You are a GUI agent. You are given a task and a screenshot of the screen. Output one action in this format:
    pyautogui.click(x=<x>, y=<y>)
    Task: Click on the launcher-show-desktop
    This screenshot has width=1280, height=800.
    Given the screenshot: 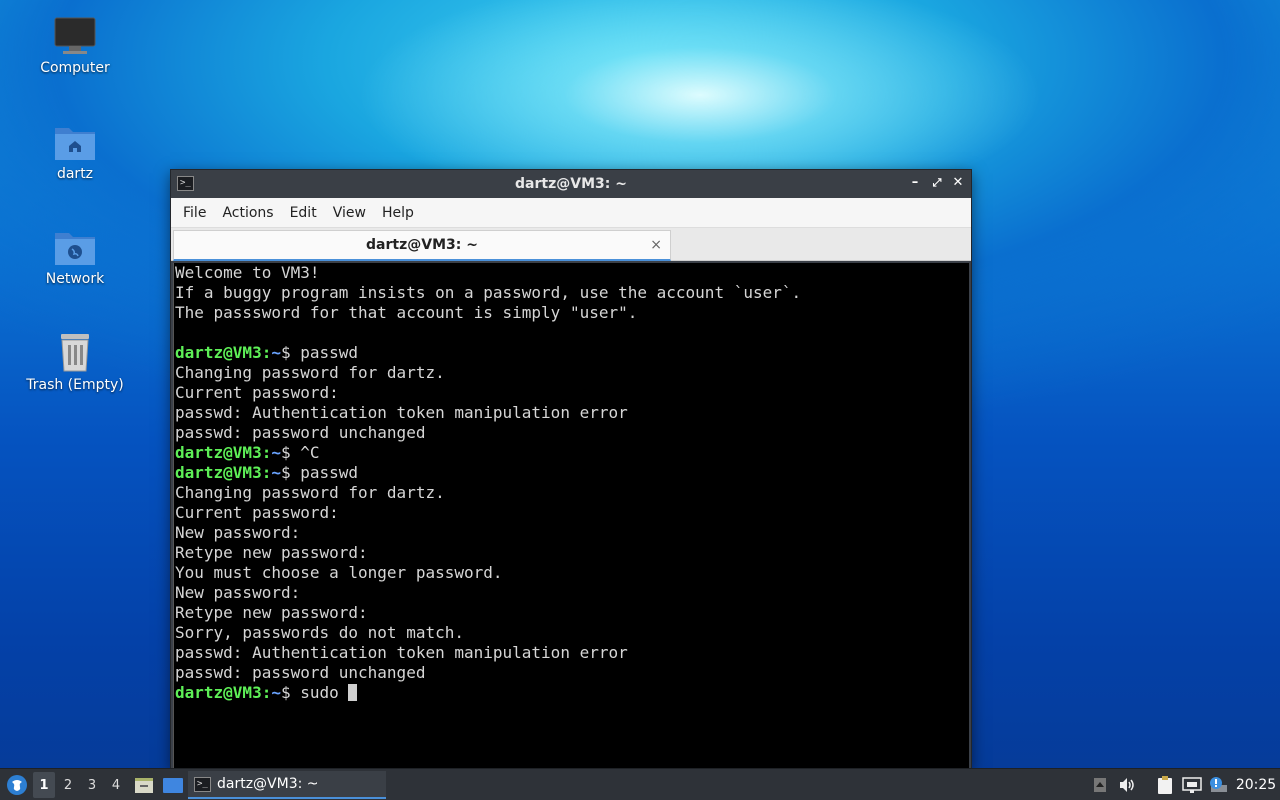 What is the action you would take?
    pyautogui.click(x=173, y=784)
    